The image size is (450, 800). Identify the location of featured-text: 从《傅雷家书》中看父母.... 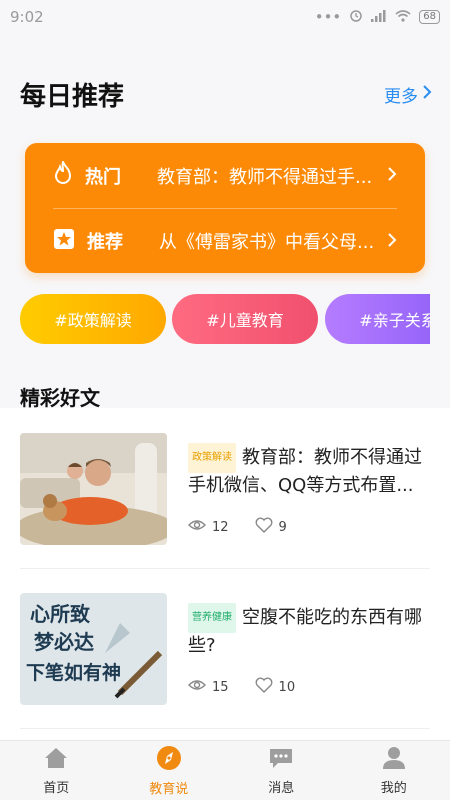
(267, 242).